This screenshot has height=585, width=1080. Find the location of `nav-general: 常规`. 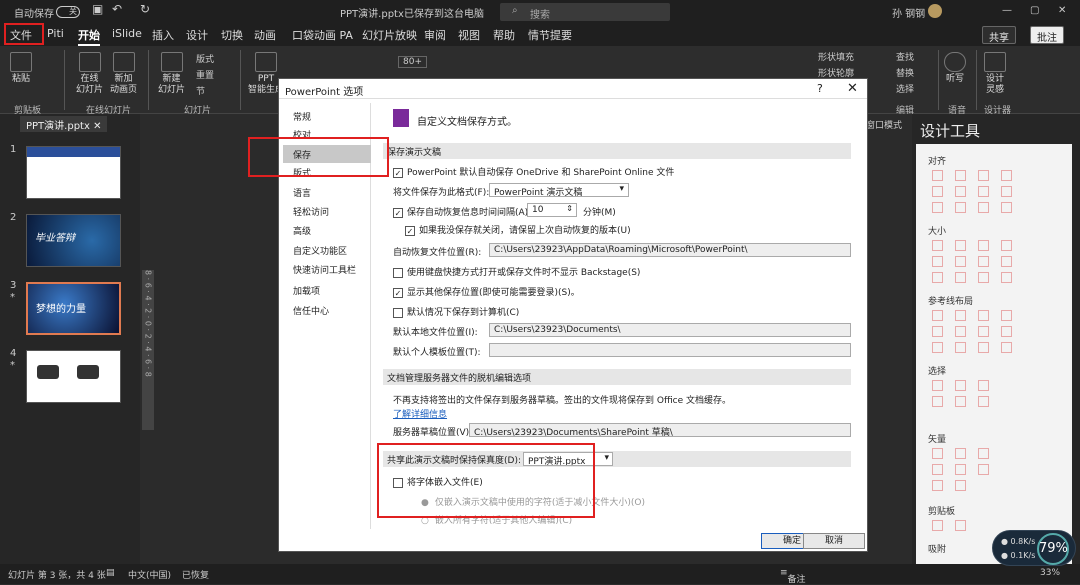

nav-general: 常规 is located at coordinates (327, 116).